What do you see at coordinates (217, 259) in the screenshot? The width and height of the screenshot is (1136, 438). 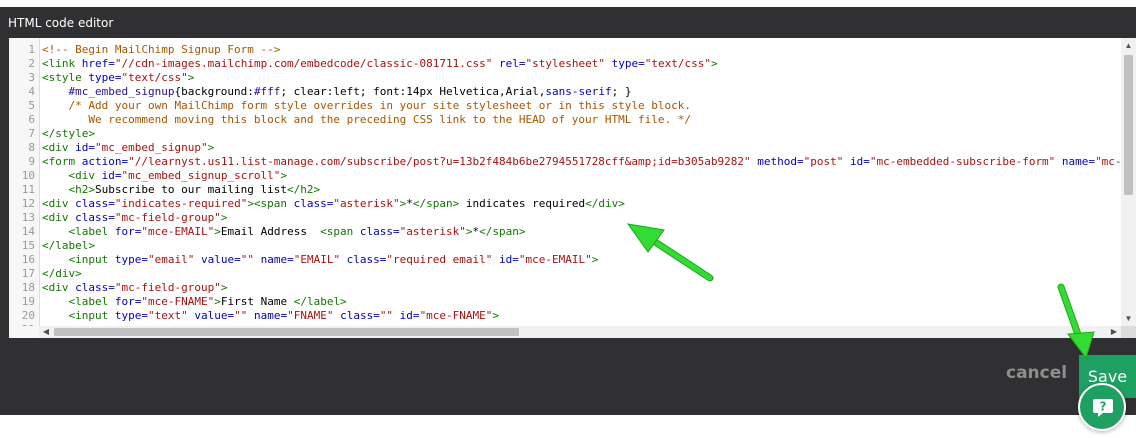 I see `code-token: value=` at bounding box center [217, 259].